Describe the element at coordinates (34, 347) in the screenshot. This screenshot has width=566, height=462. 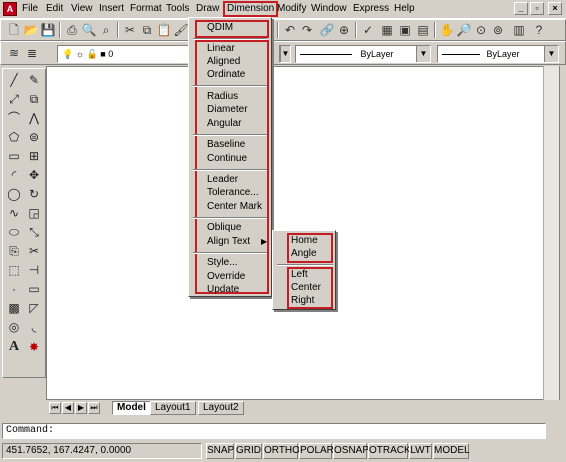
I see `explode-icon: ✸` at that location.